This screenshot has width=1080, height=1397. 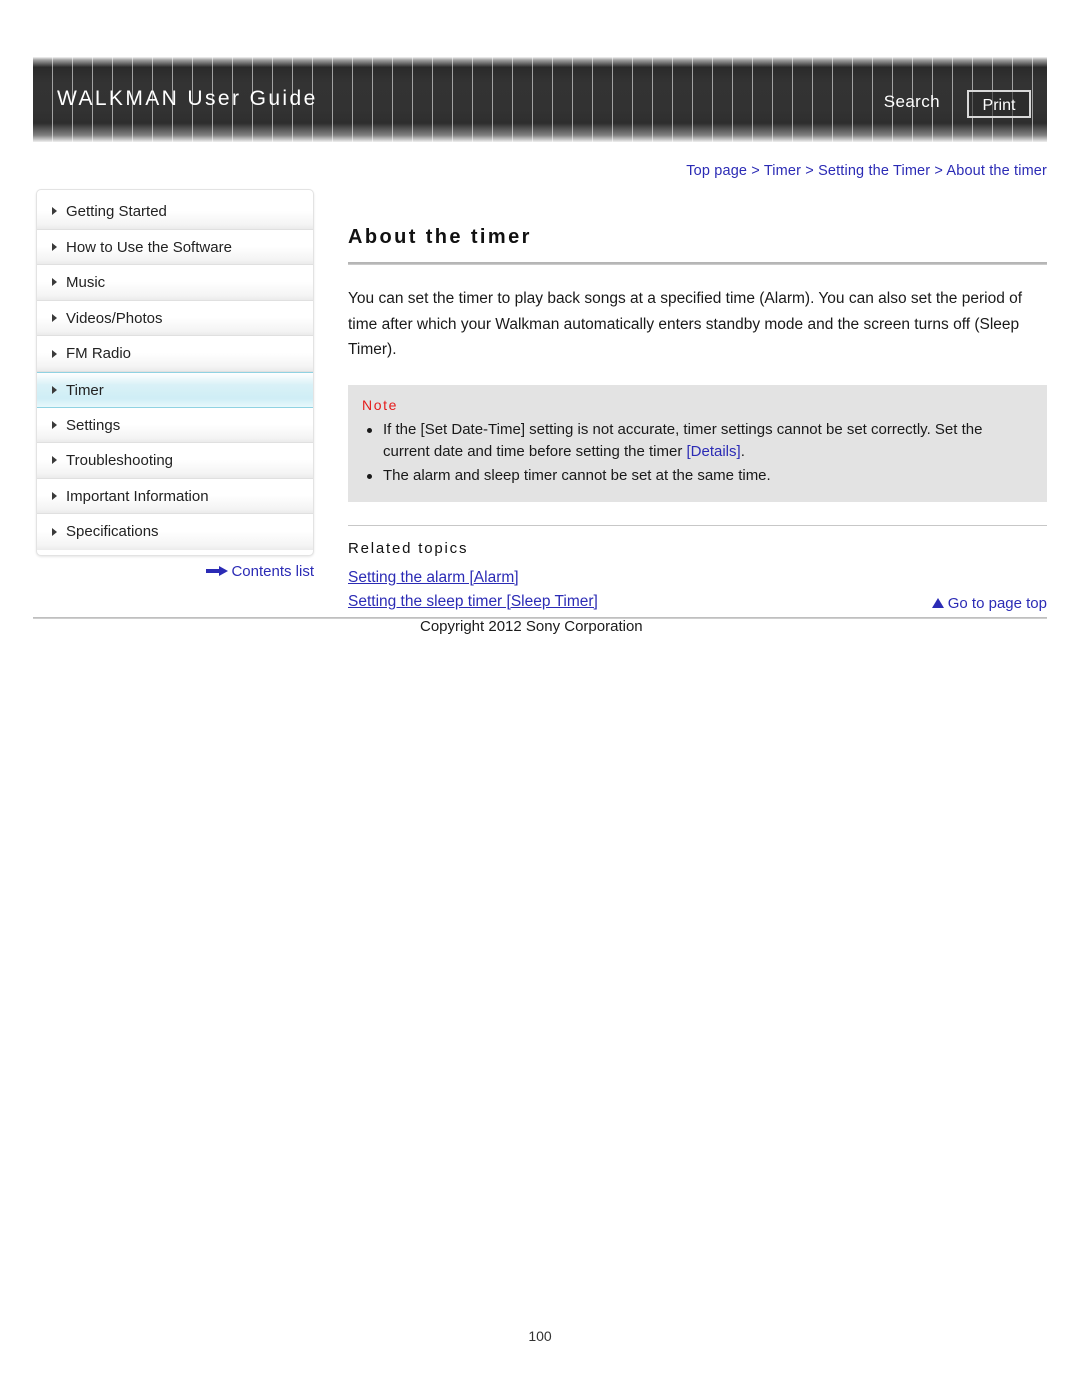 What do you see at coordinates (187, 98) in the screenshot?
I see `brand-title: WALKMAN User Guide` at bounding box center [187, 98].